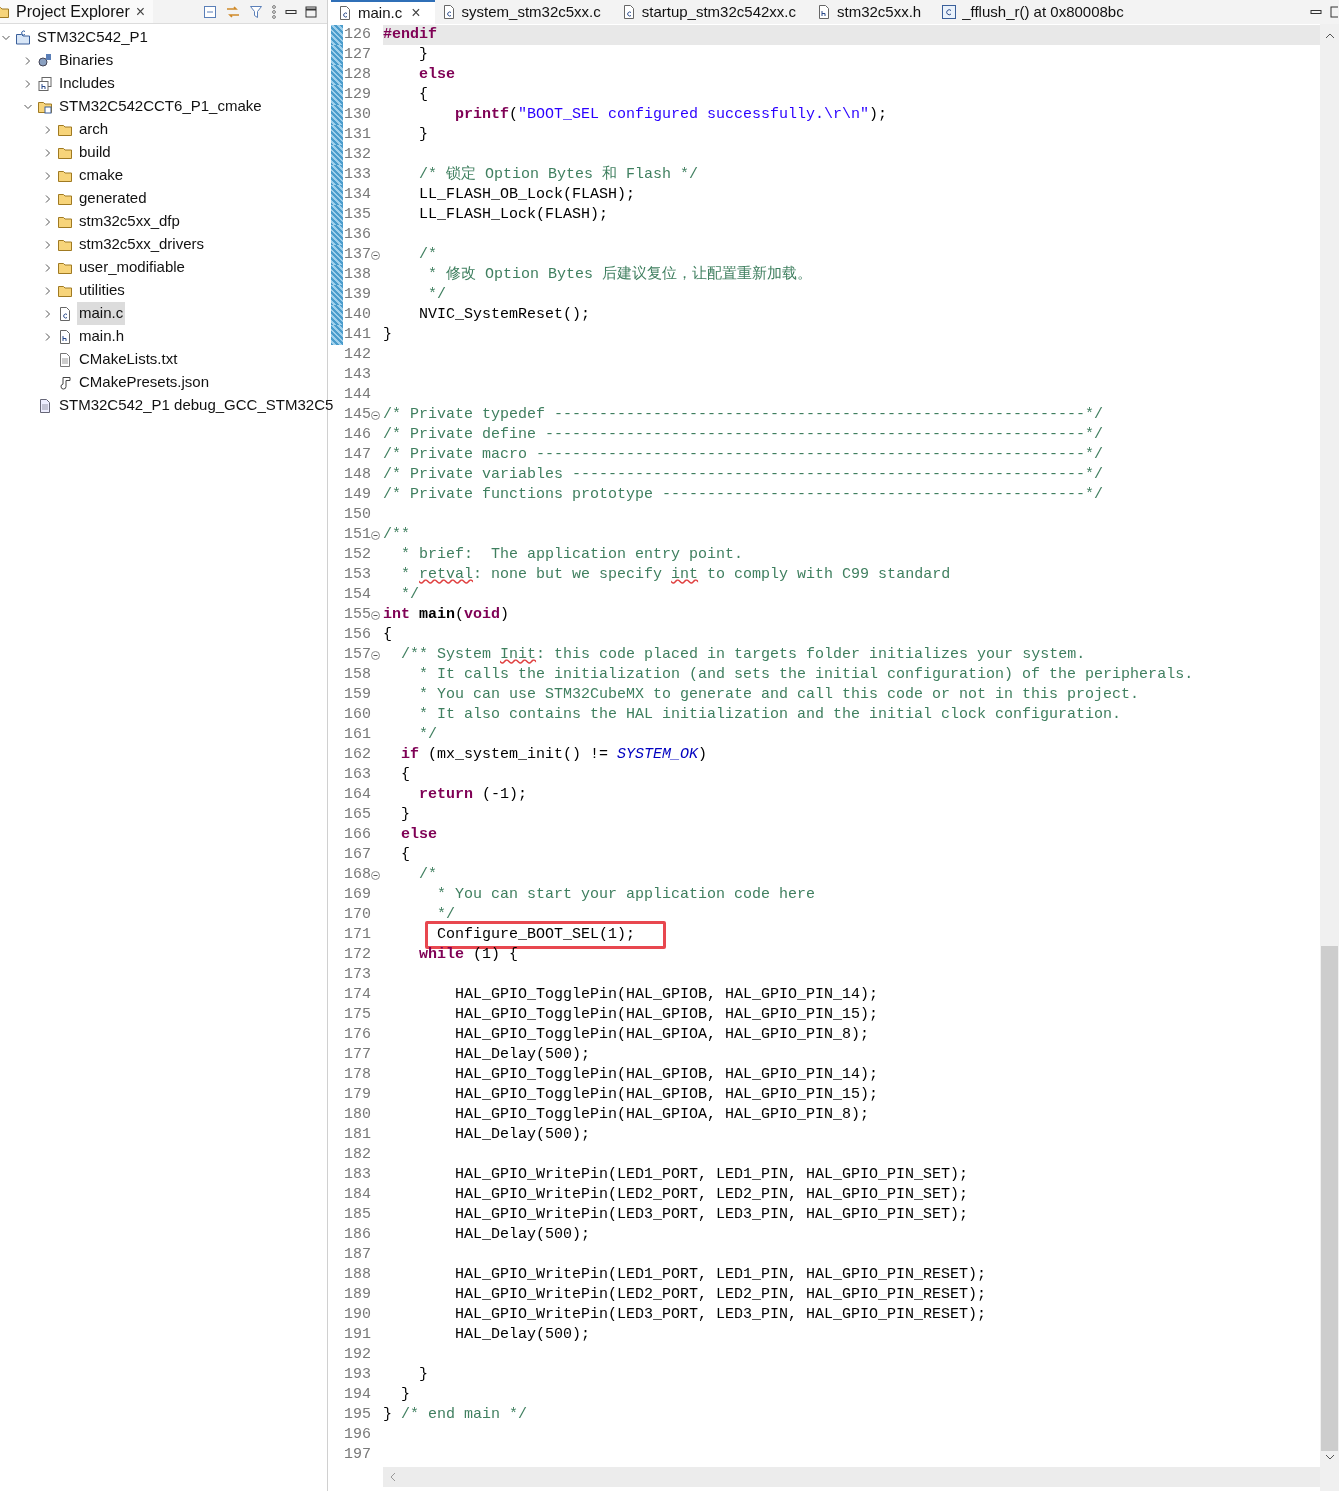 The image size is (1339, 1491). Describe the element at coordinates (357, 1154) in the screenshot. I see `line-number: 182` at that location.